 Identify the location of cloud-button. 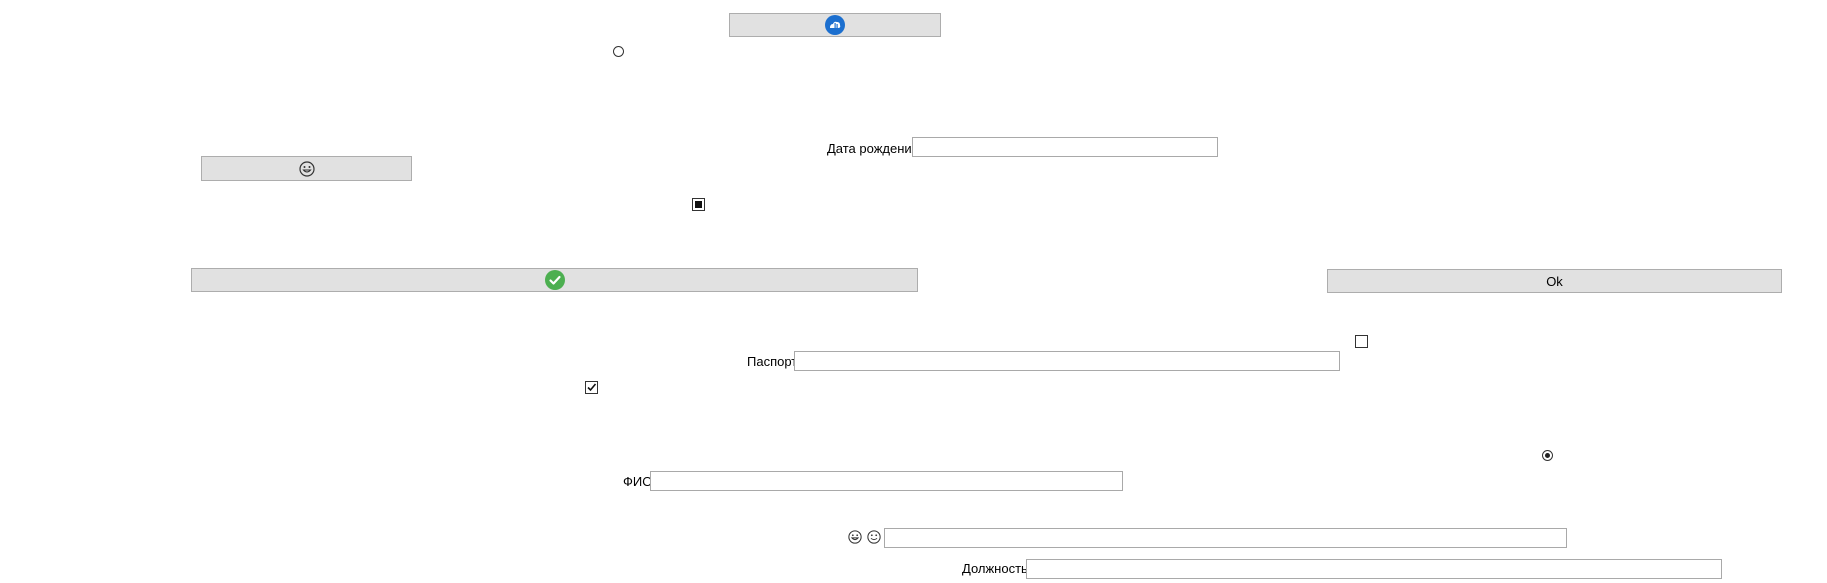
(835, 25).